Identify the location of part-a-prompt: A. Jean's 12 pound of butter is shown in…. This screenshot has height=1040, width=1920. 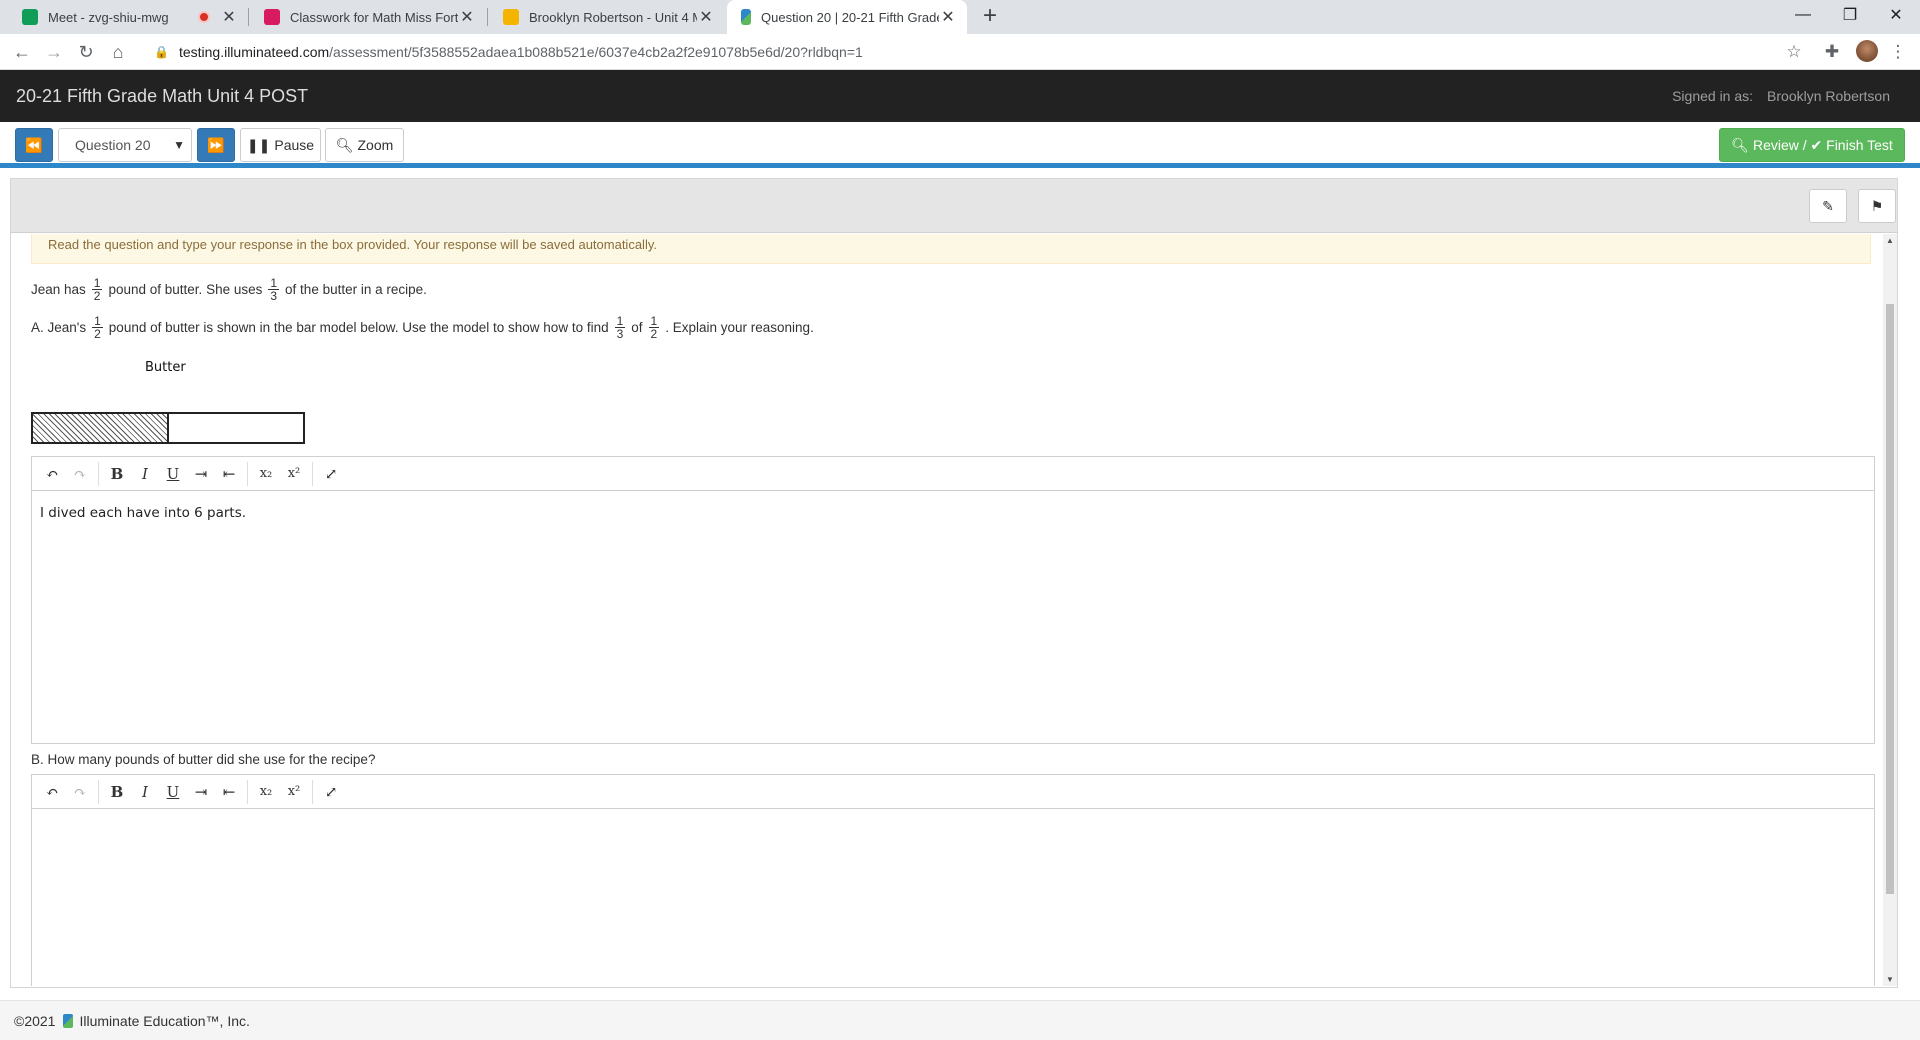
(422, 327).